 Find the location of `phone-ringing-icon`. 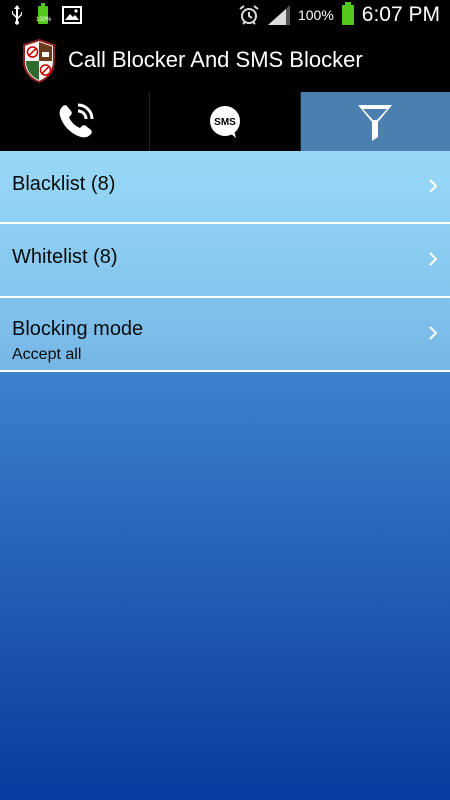

phone-ringing-icon is located at coordinates (76, 120).